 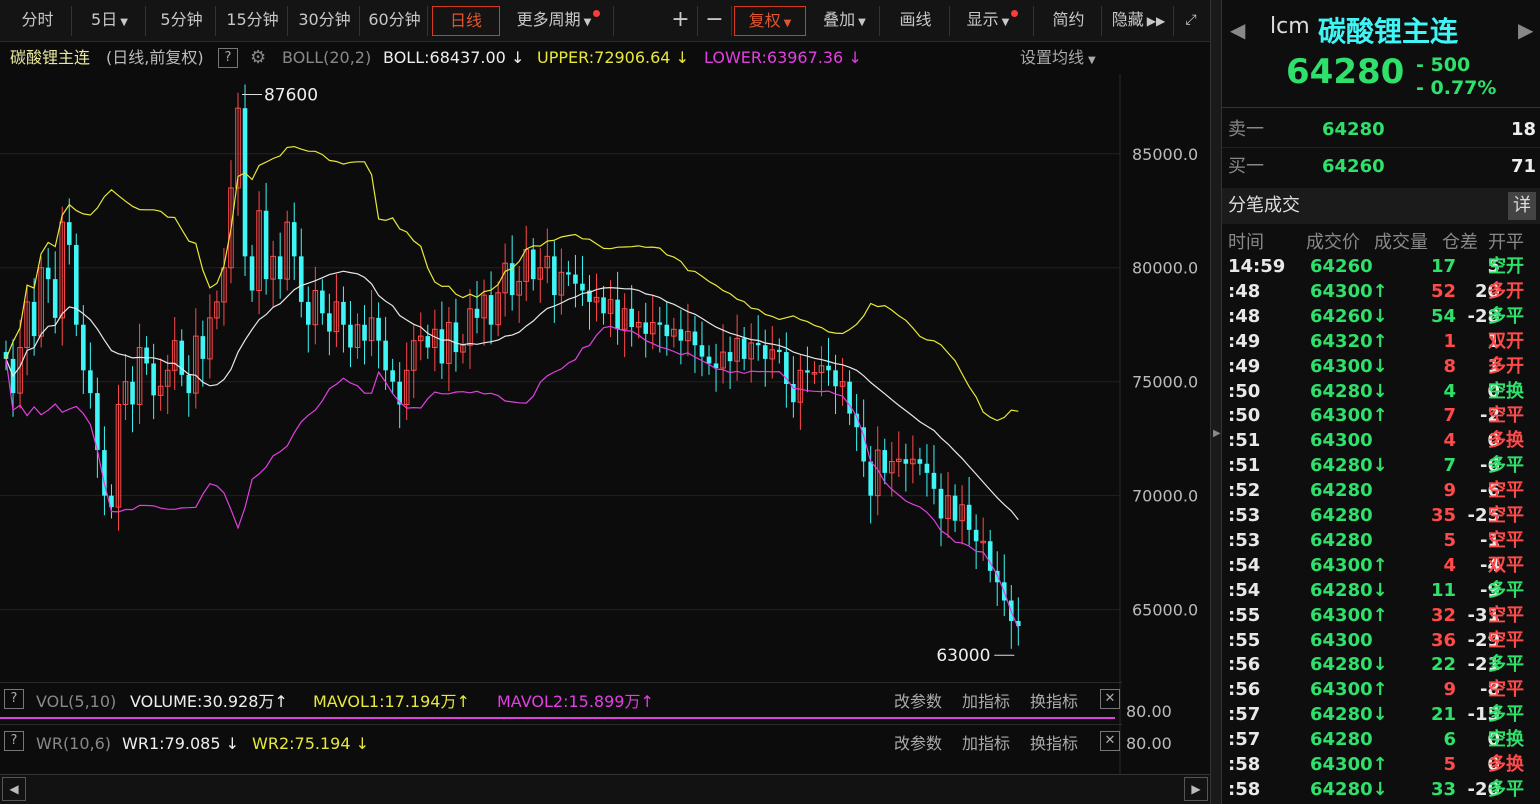 I want to click on ask-volume: 18, so click(x=1523, y=129).